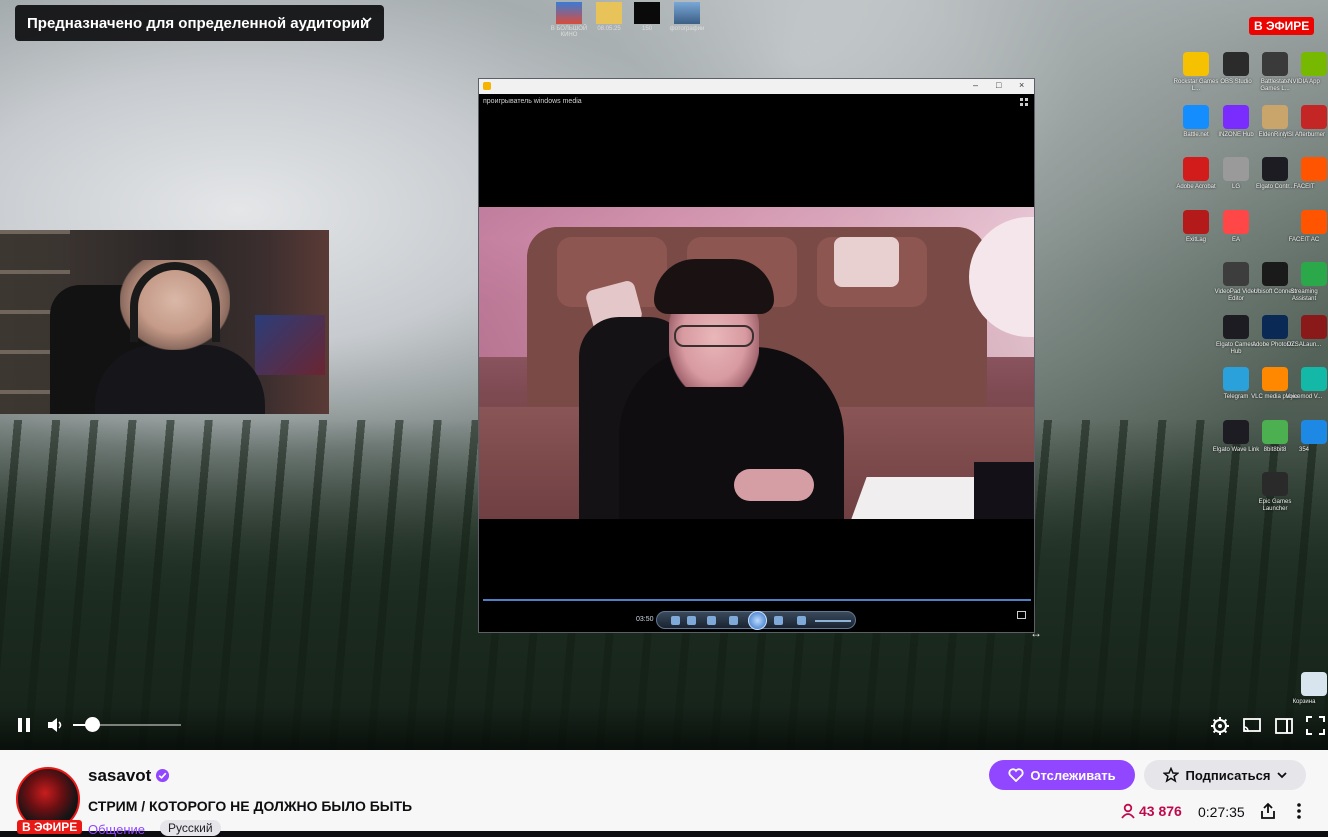  What do you see at coordinates (664, 728) in the screenshot?
I see `player-controls` at bounding box center [664, 728].